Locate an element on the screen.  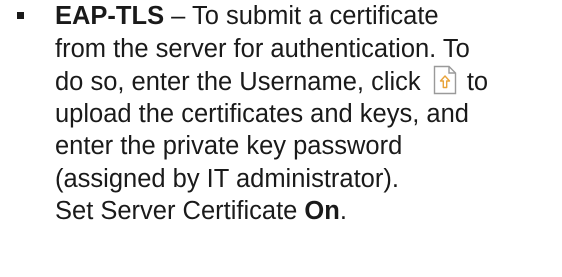
bullet-marker is located at coordinates (20, 15).